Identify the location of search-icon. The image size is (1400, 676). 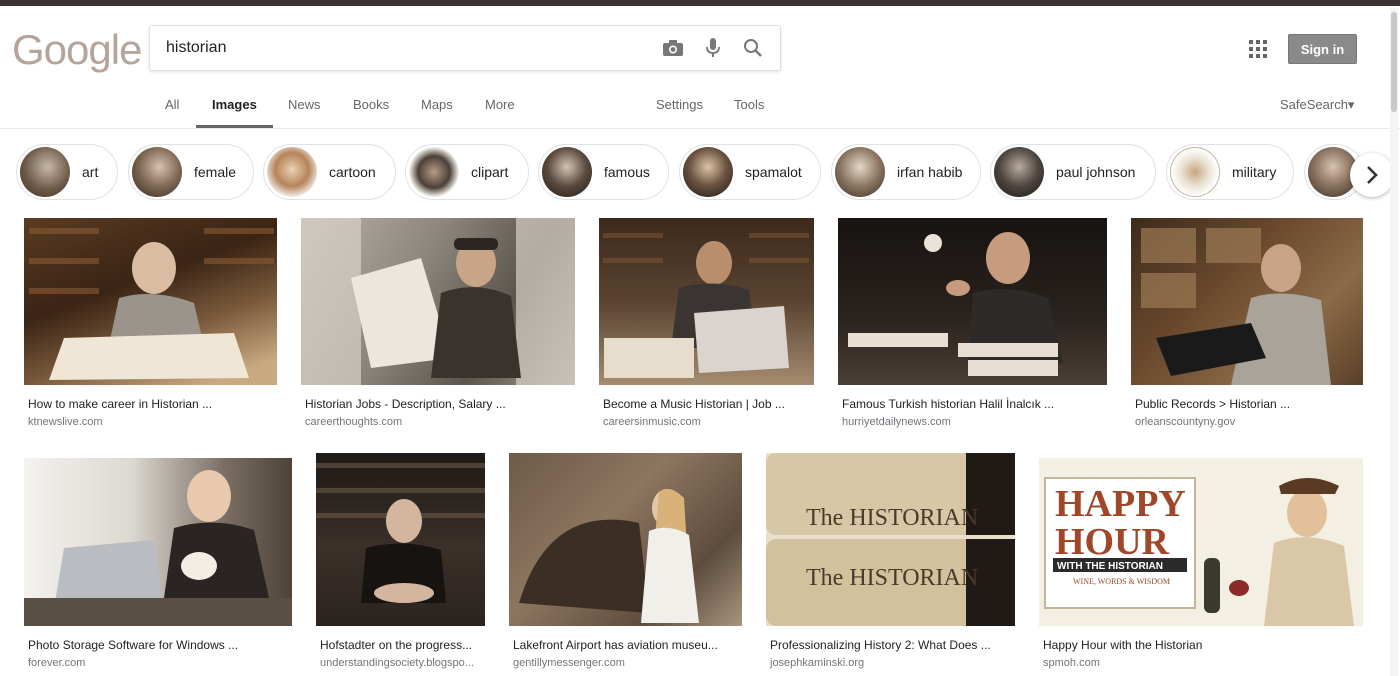
(753, 48).